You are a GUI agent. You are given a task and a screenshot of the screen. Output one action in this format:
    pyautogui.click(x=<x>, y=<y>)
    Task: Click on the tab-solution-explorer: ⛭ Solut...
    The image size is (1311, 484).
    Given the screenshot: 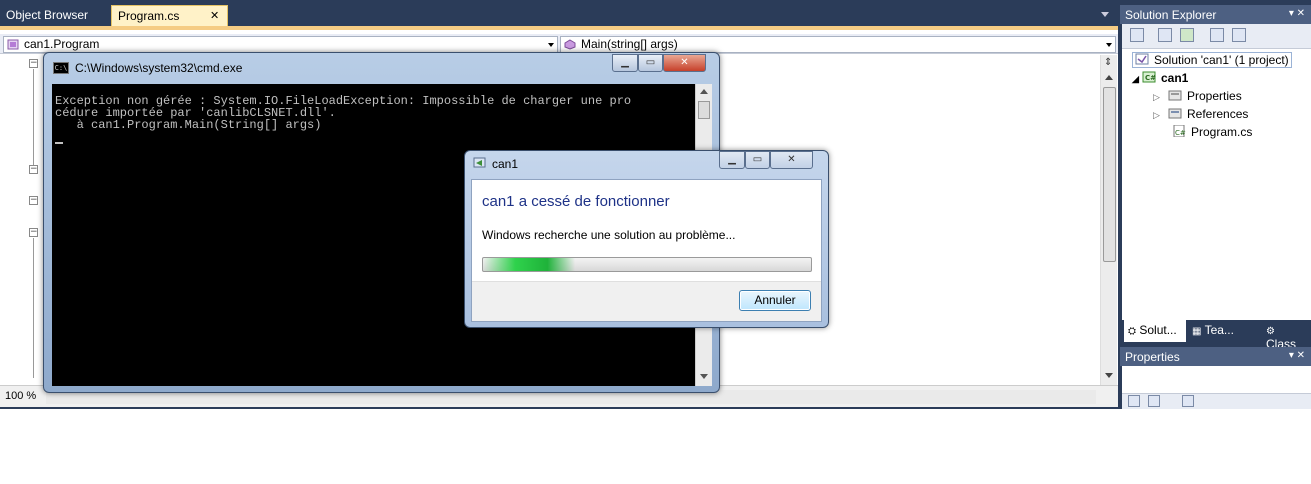 What is the action you would take?
    pyautogui.click(x=1155, y=331)
    